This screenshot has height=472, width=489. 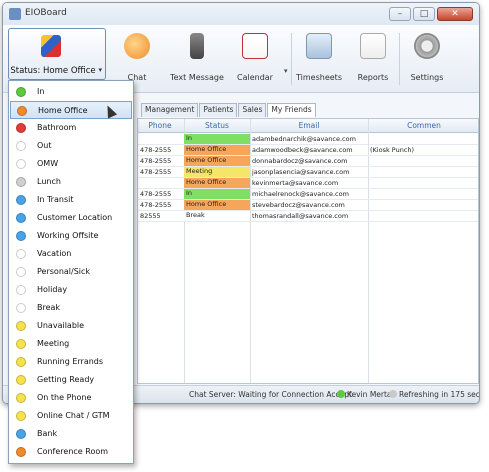 I want to click on chat-button: Chat, so click(x=137, y=57).